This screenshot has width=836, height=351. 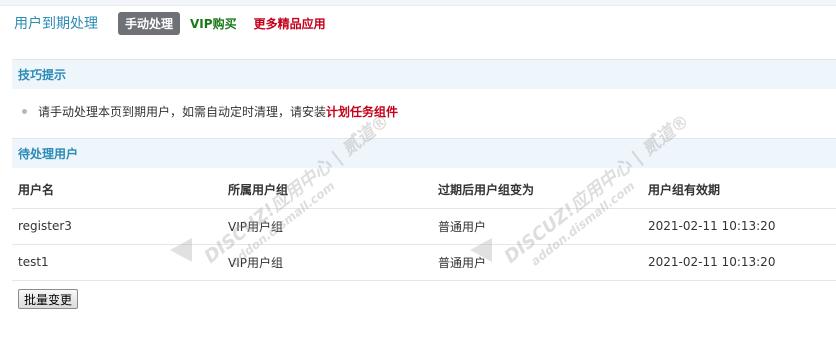 What do you see at coordinates (56, 24) in the screenshot?
I see `page-title: 用户到期处理` at bounding box center [56, 24].